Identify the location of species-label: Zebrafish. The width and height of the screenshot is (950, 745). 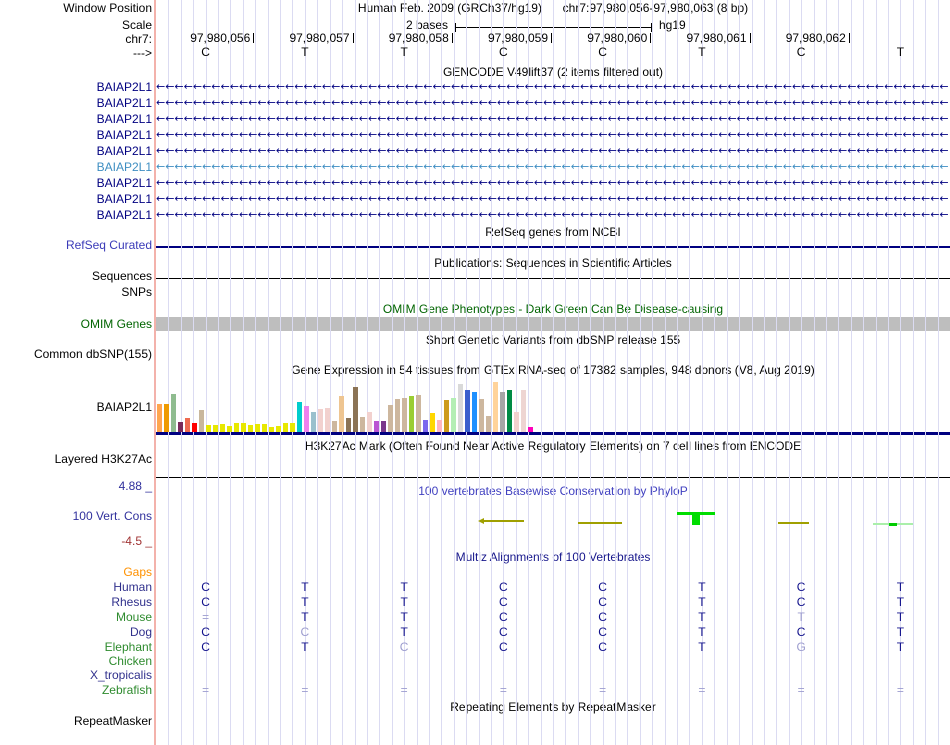
(76, 690).